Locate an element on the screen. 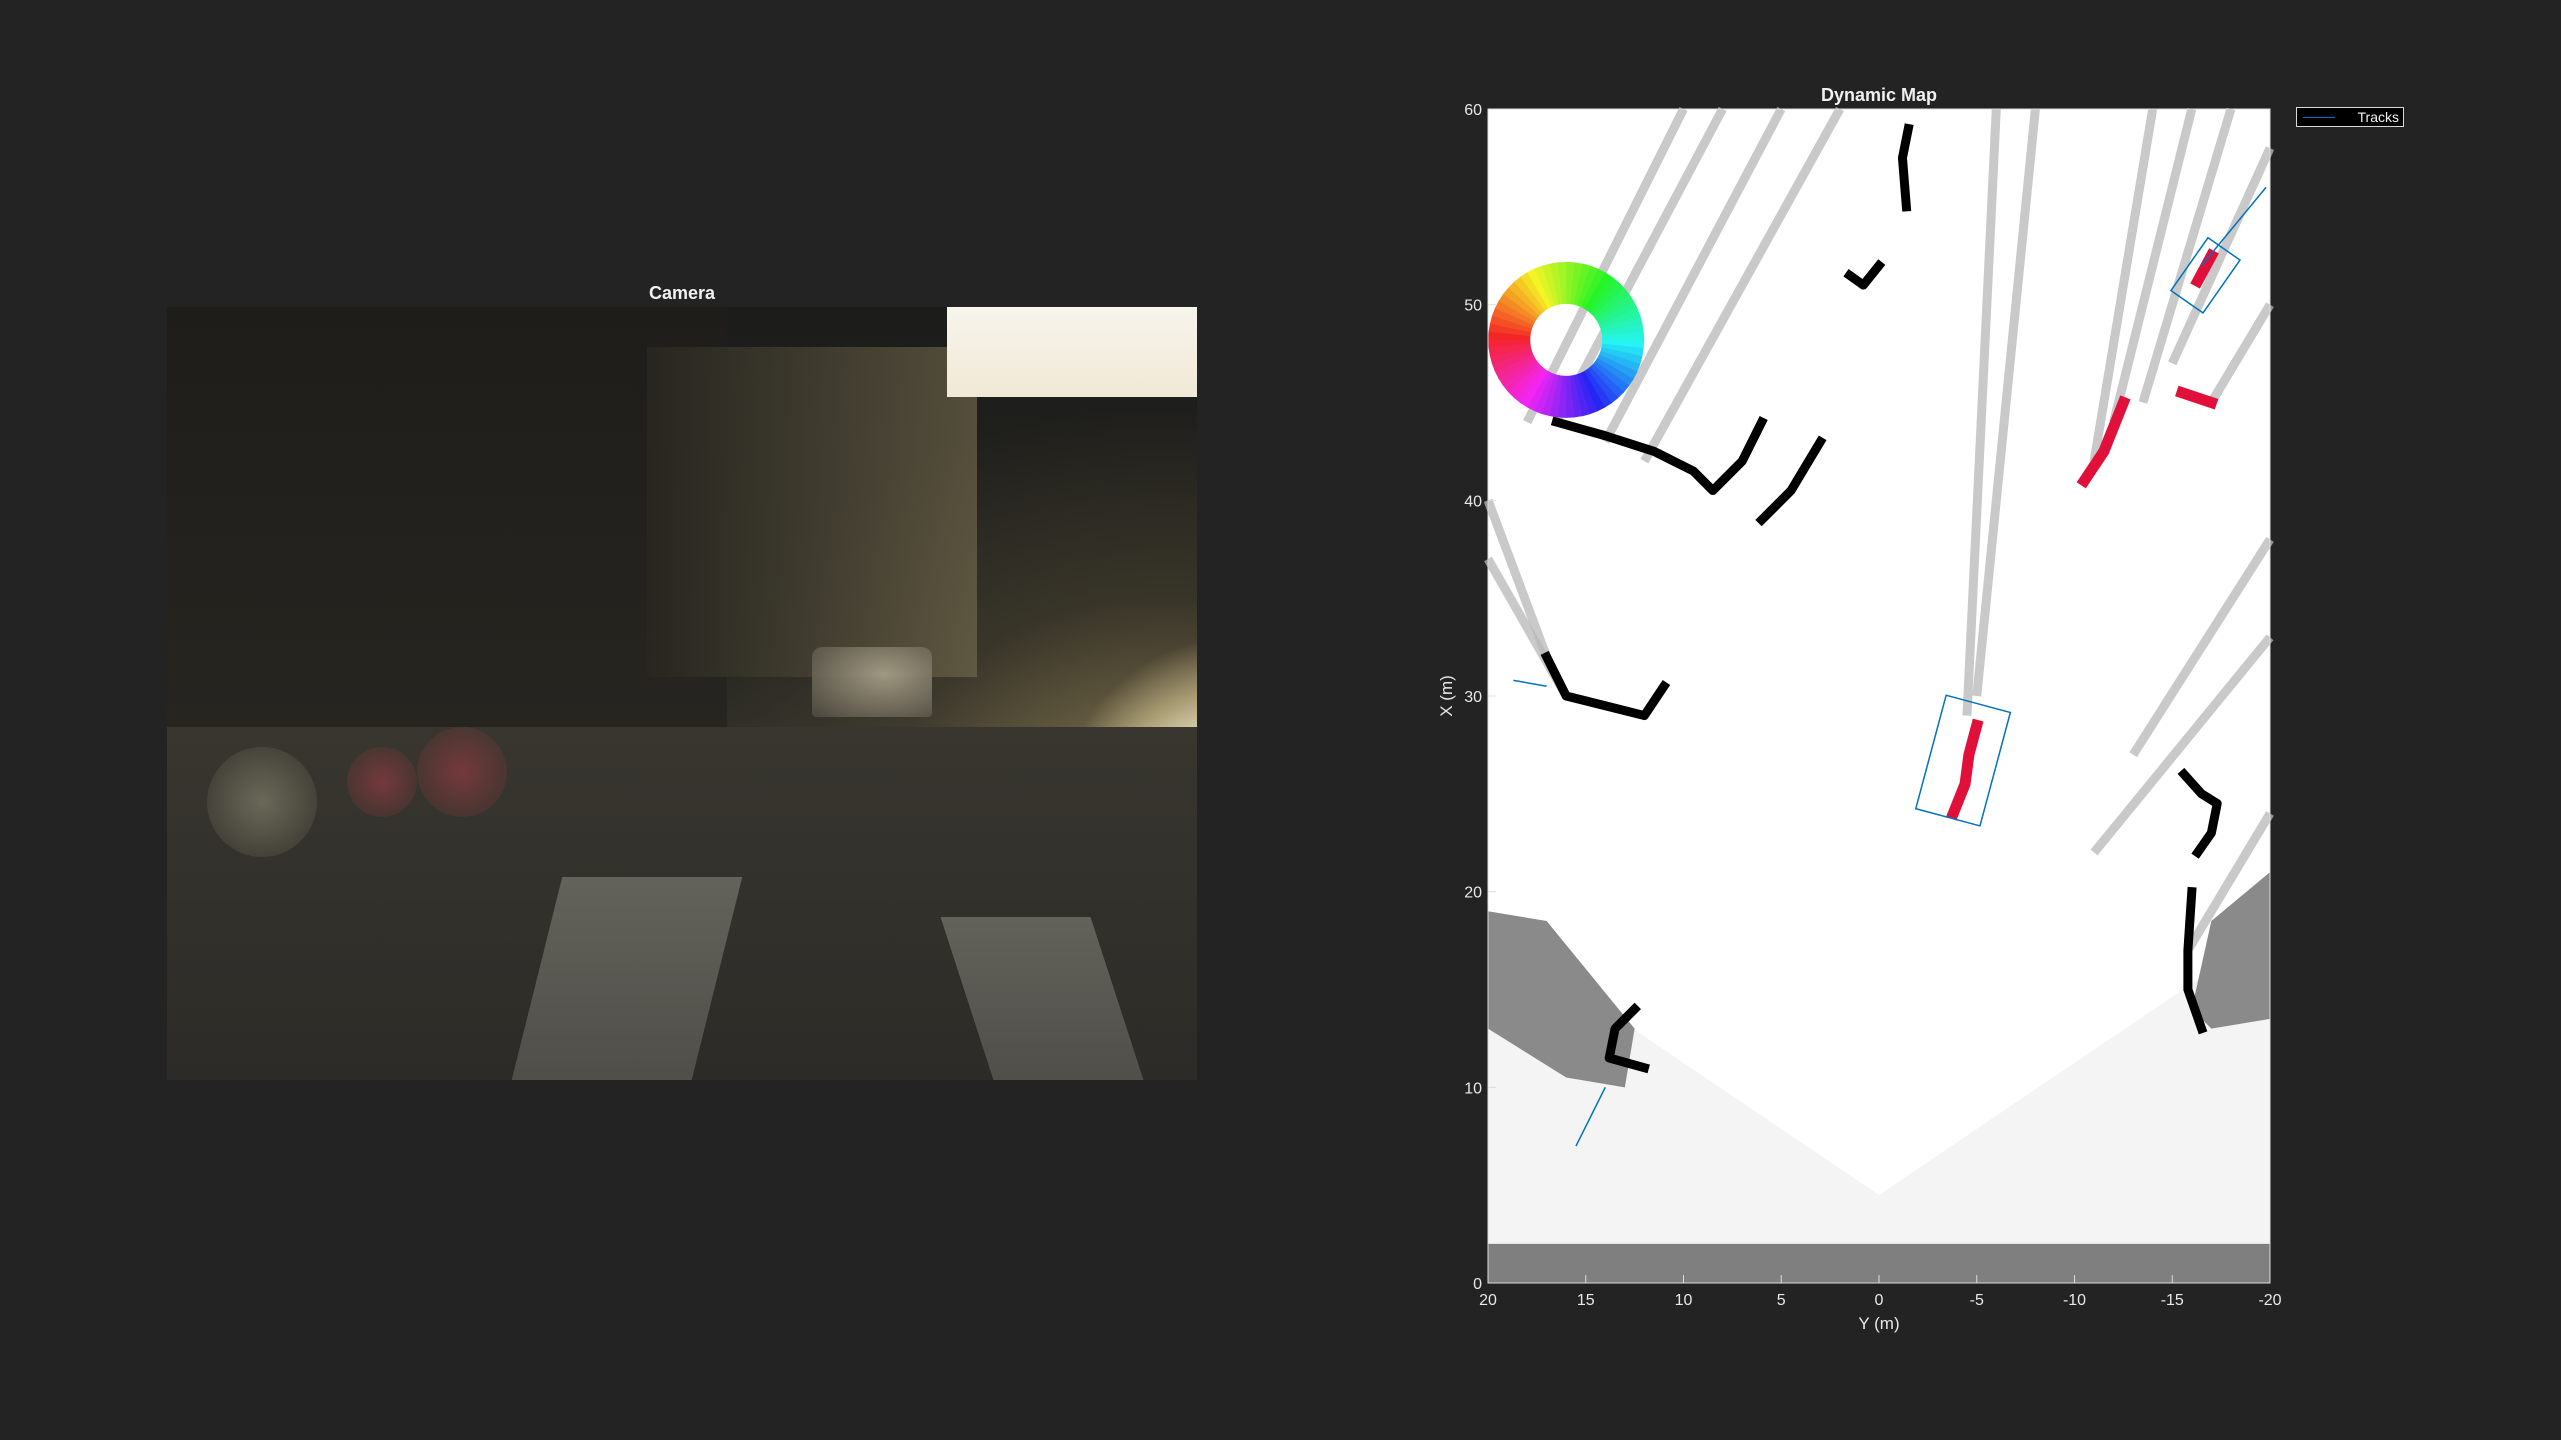 Image resolution: width=2561 pixels, height=1440 pixels. x-tick-label: 15 is located at coordinates (1586, 1300).